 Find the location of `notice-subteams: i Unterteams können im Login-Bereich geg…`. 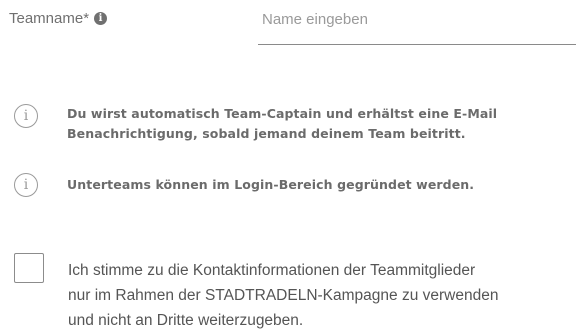

notice-subteams: i Unterteams können im Login-Bereich geg… is located at coordinates (244, 185).